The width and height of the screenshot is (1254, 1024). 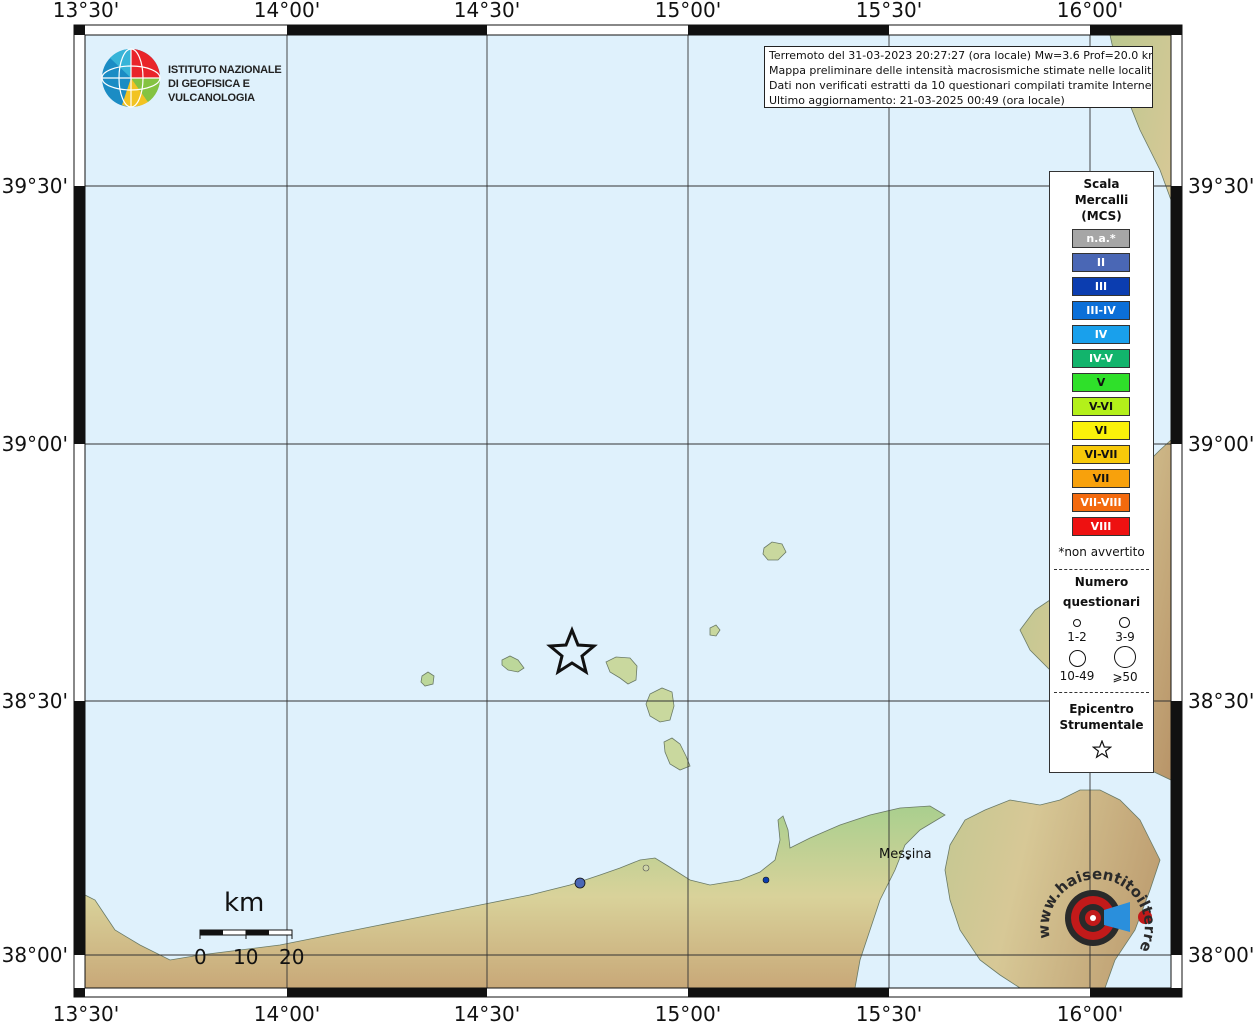 What do you see at coordinates (1221, 570) in the screenshot?
I see `right-latitude-labels: 39°30' 39°00' 38°30' 38°00'` at bounding box center [1221, 570].